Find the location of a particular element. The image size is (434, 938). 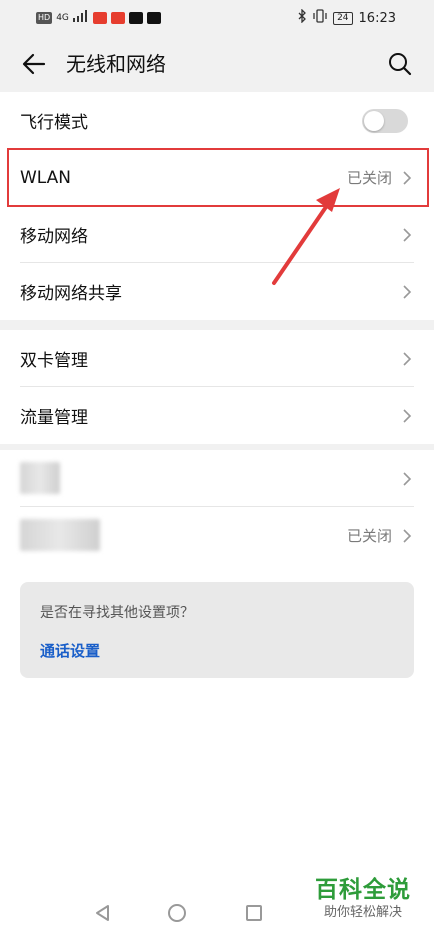

status-right: 24 16:23 is located at coordinates (346, 17).